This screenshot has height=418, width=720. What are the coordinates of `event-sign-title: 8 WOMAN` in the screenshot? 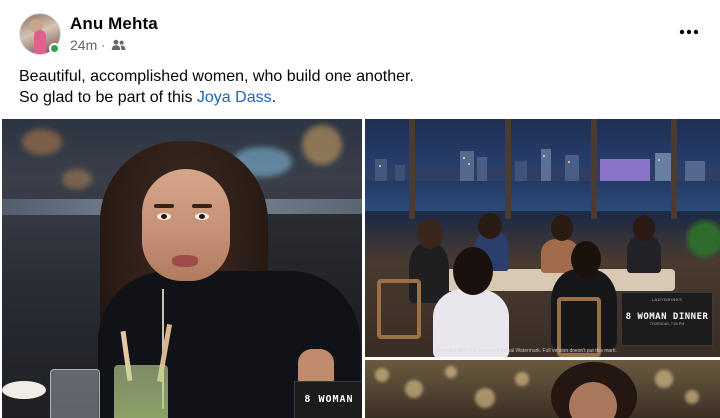 It's located at (329, 399).